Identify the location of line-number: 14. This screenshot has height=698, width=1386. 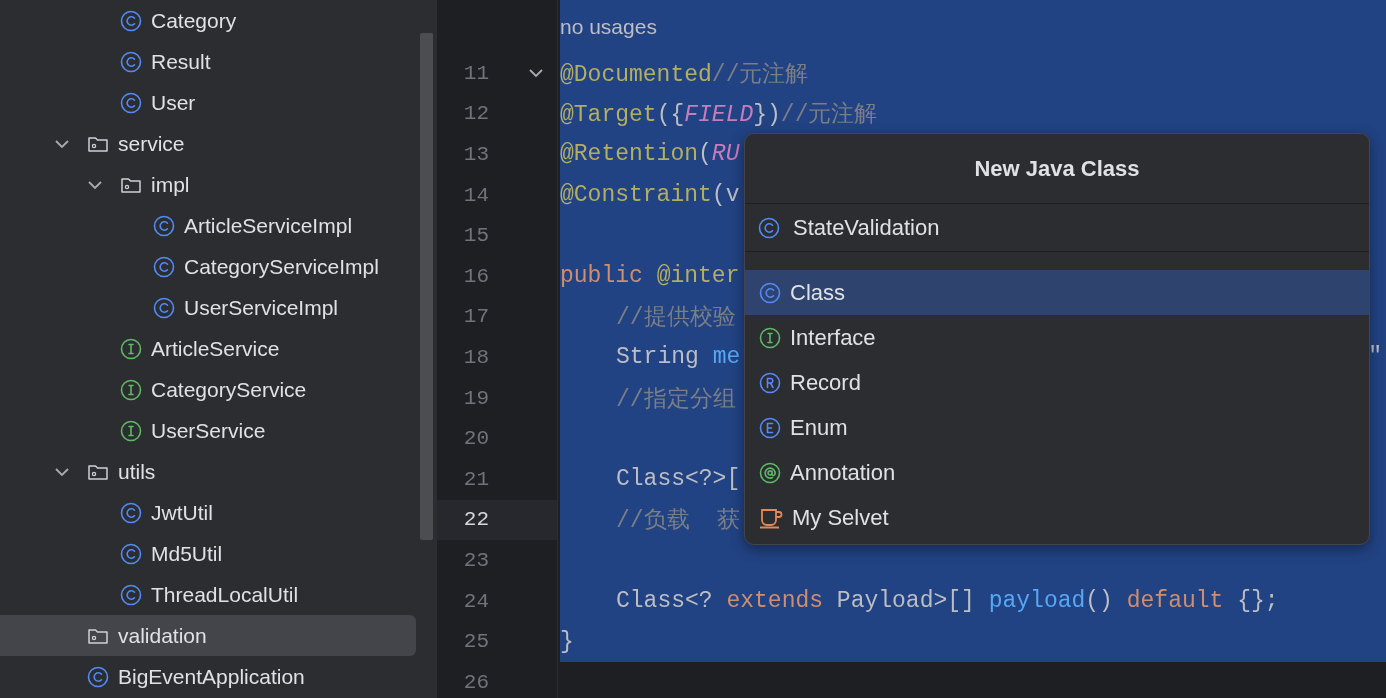
(475, 195).